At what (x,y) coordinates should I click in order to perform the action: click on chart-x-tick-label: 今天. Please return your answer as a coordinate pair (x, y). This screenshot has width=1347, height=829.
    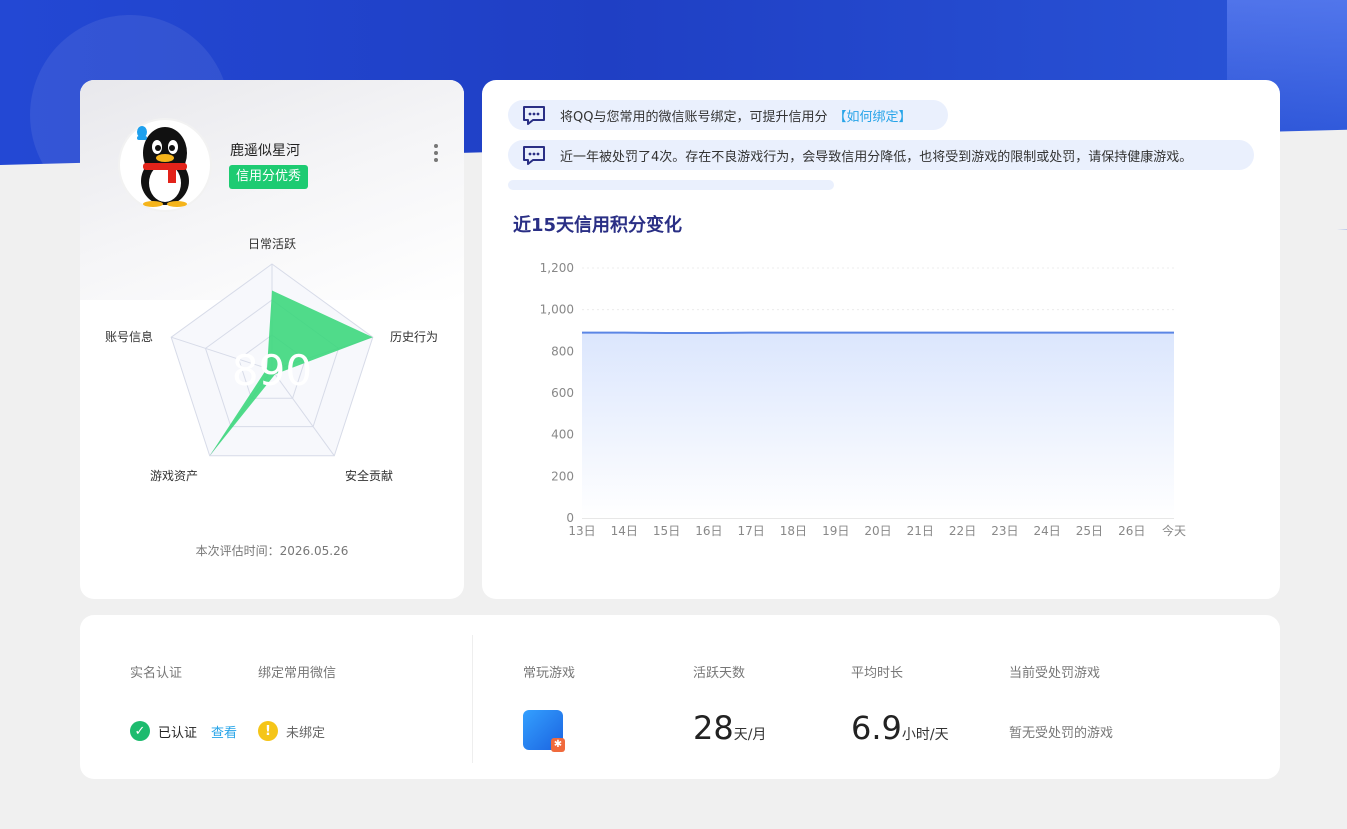
    Looking at the image, I should click on (1174, 530).